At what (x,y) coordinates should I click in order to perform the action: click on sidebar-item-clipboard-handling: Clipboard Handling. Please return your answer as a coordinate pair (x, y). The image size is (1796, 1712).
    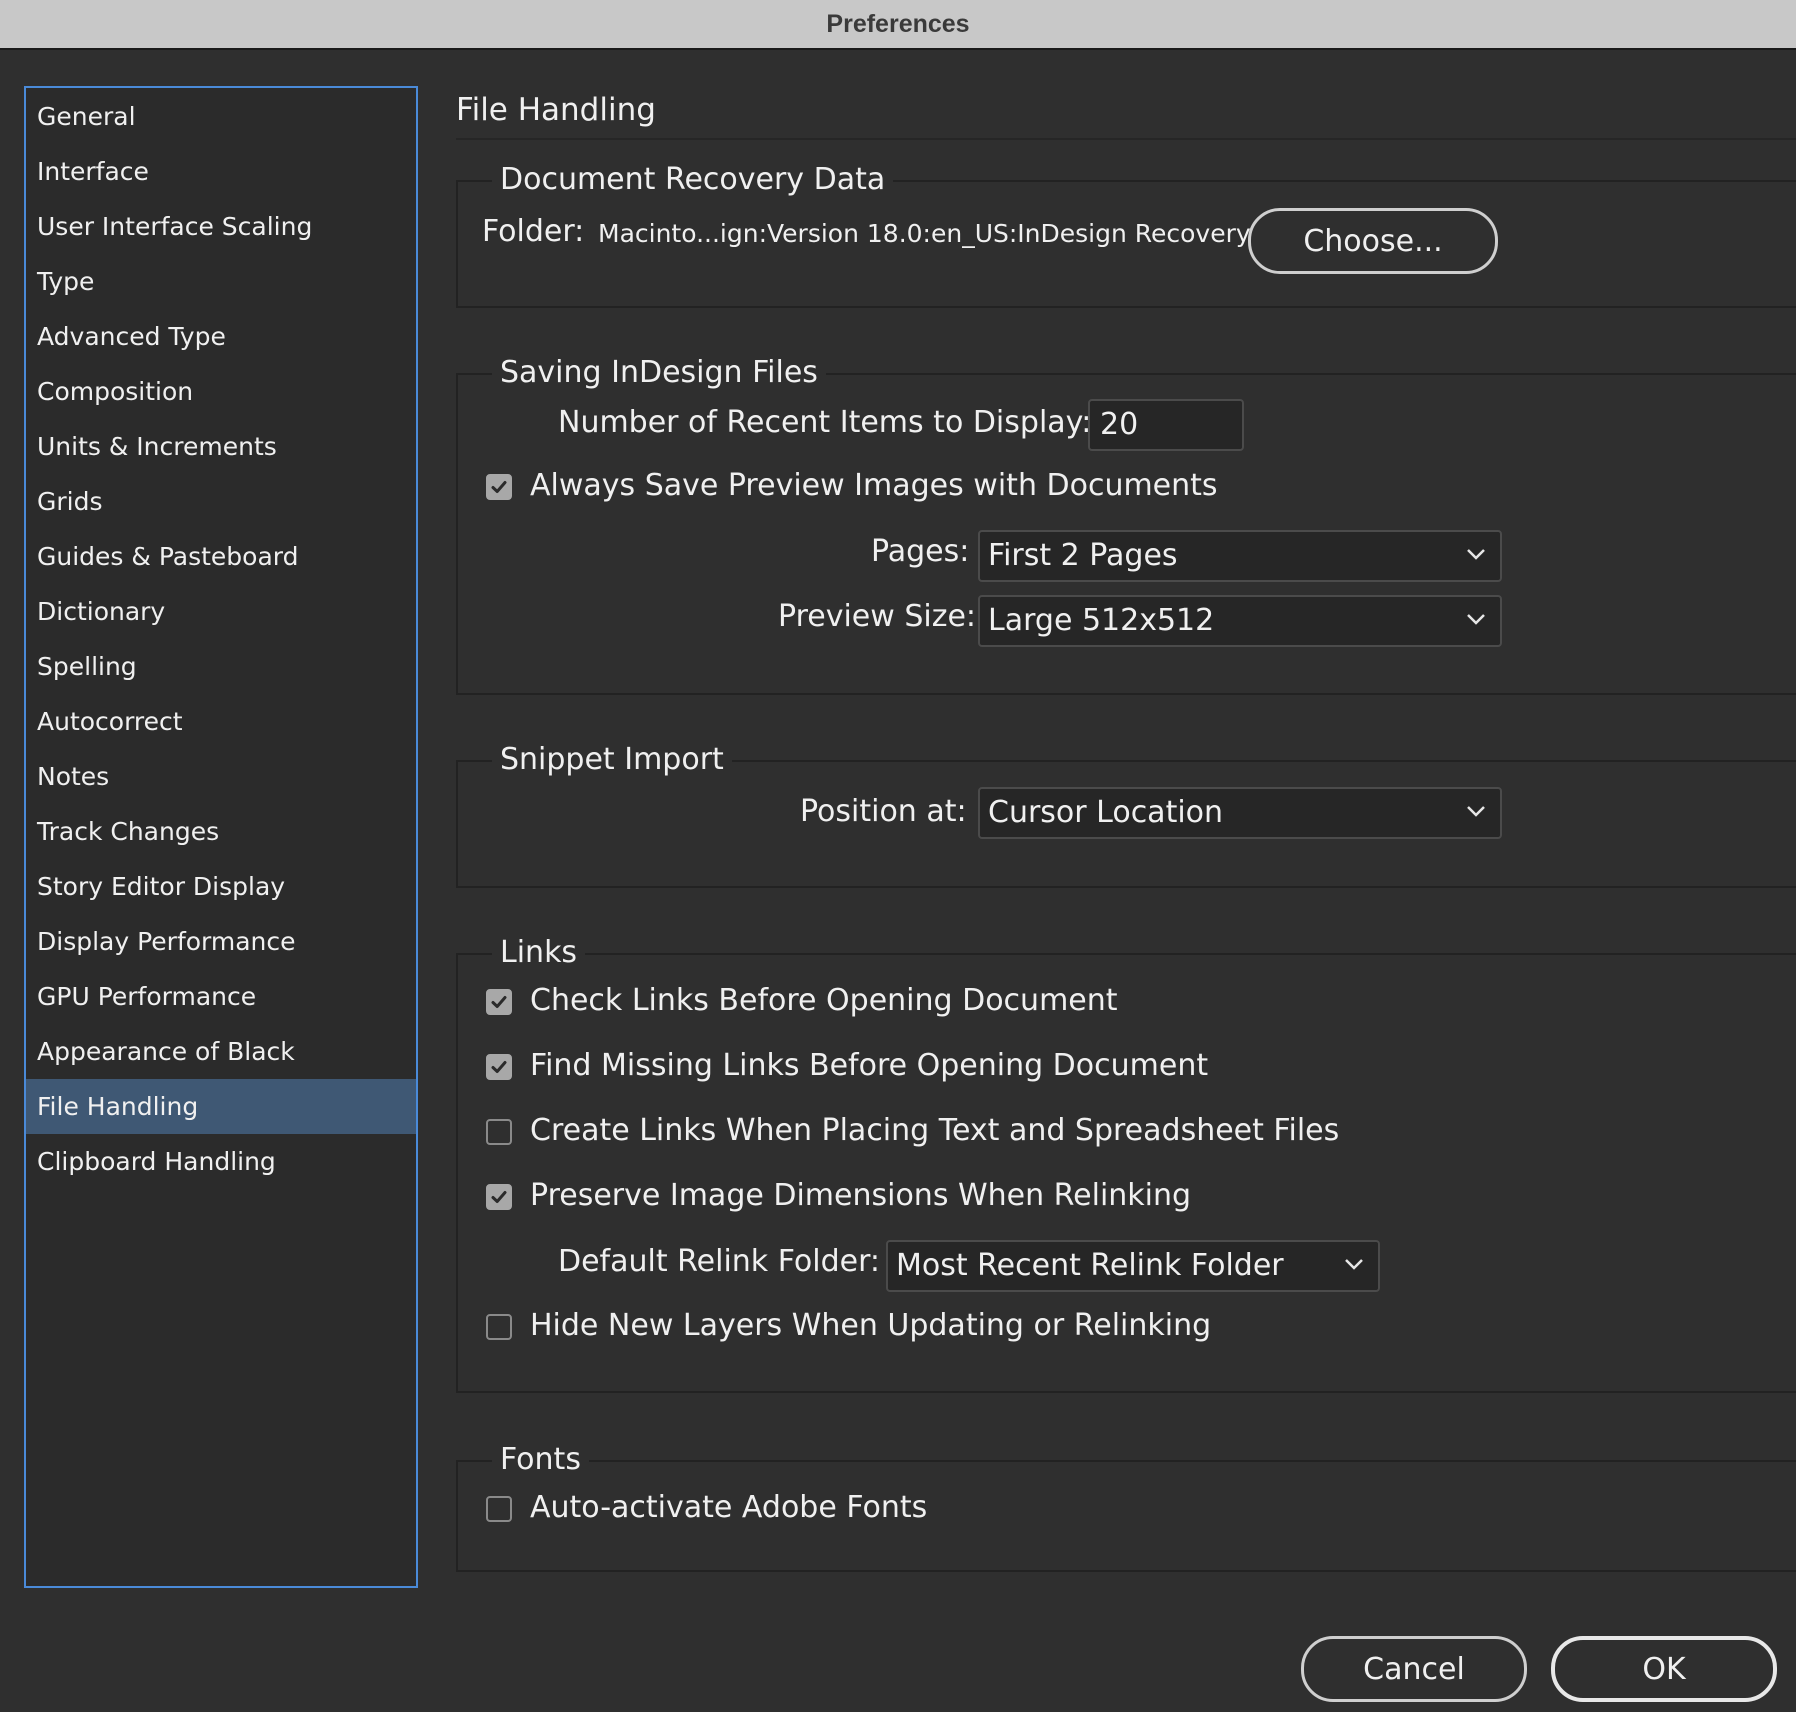
    Looking at the image, I should click on (221, 1161).